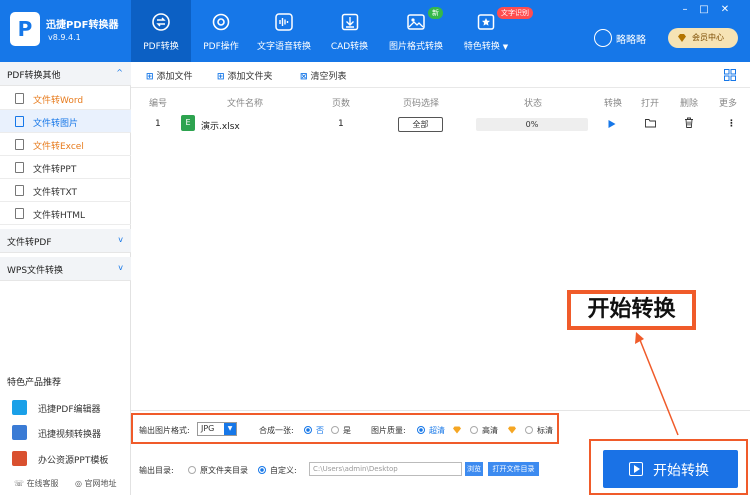 This screenshot has height=495, width=750. What do you see at coordinates (603, 38) in the screenshot?
I see `user-avatar-icon` at bounding box center [603, 38].